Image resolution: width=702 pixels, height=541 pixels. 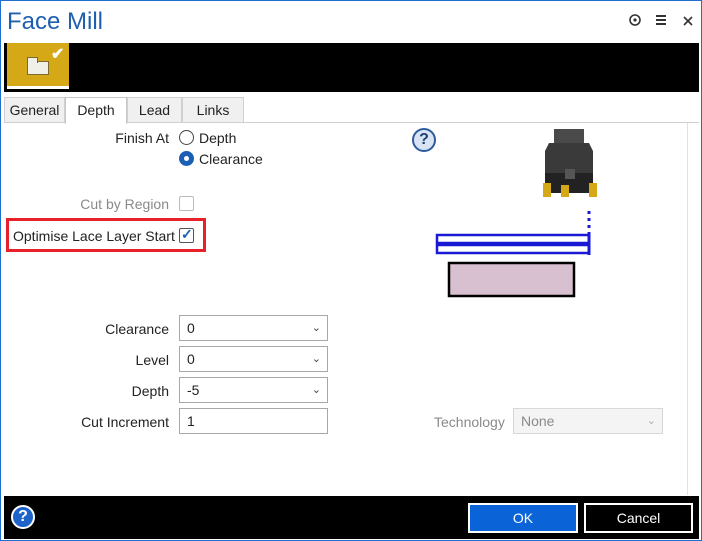 What do you see at coordinates (94, 236) in the screenshot?
I see `optimise-lace-label: Optimise Lace Layer Start` at bounding box center [94, 236].